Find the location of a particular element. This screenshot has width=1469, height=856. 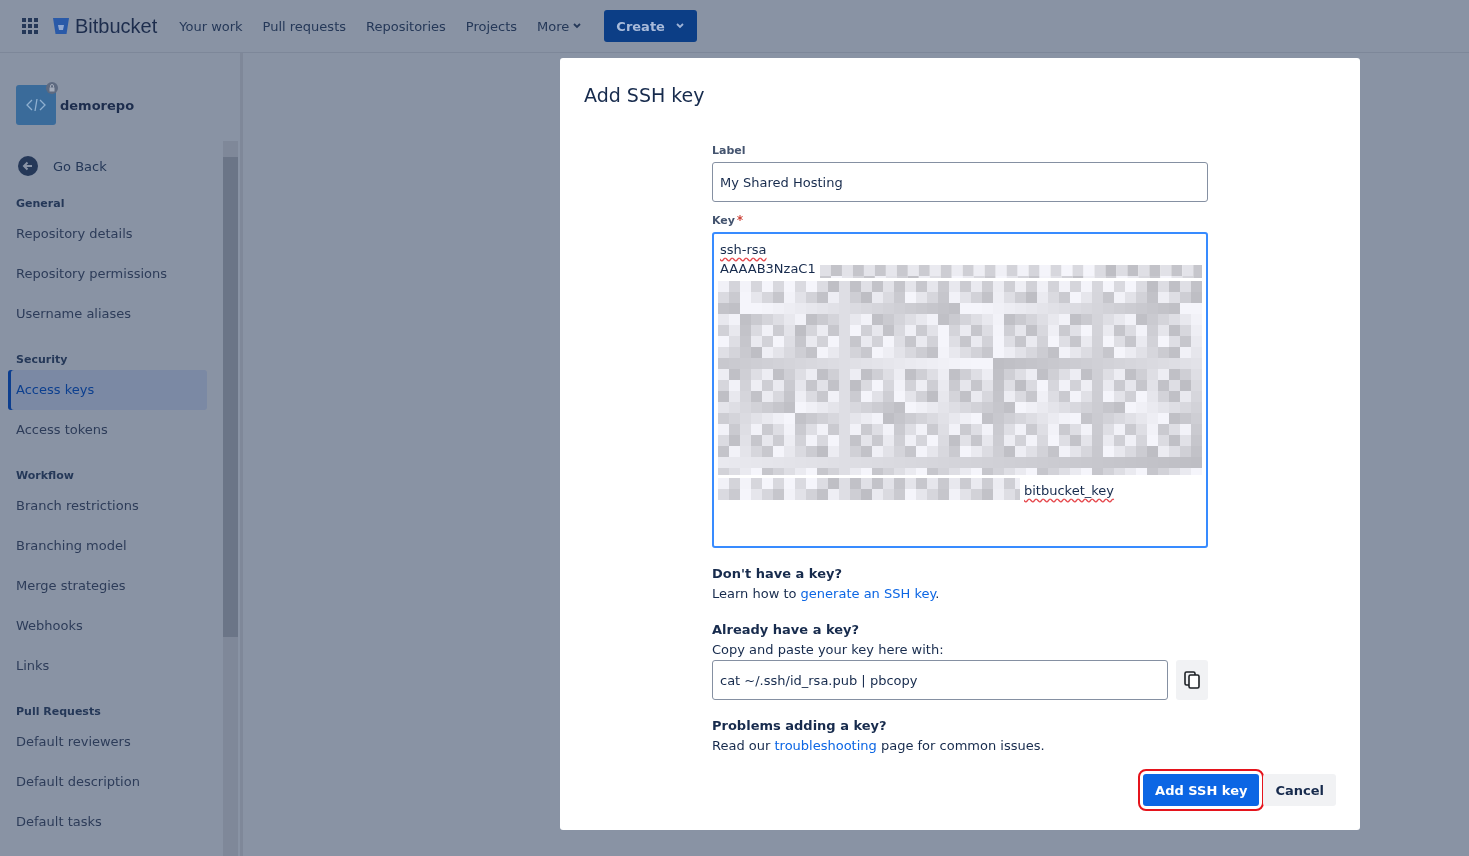

sidebar-item: Merge strategies is located at coordinates (107, 586).